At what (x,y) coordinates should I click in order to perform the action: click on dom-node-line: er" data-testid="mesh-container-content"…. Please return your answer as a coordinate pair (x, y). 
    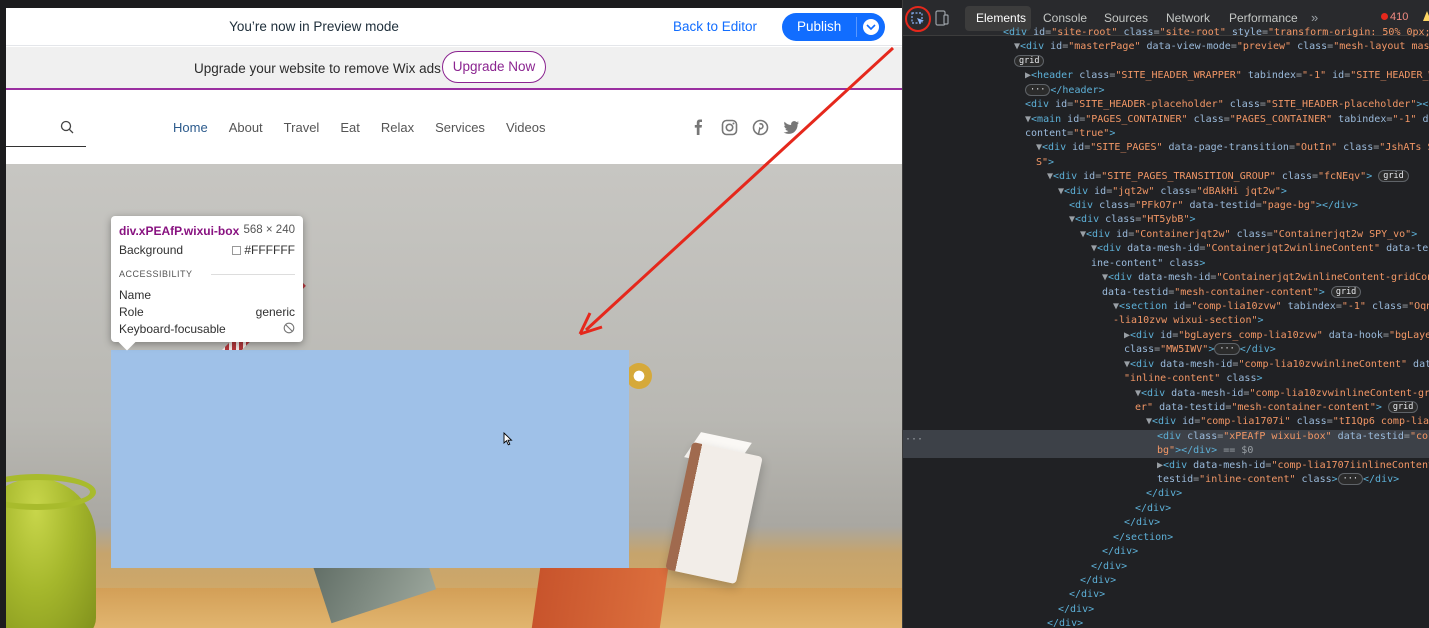
    Looking at the image, I should click on (1161, 407).